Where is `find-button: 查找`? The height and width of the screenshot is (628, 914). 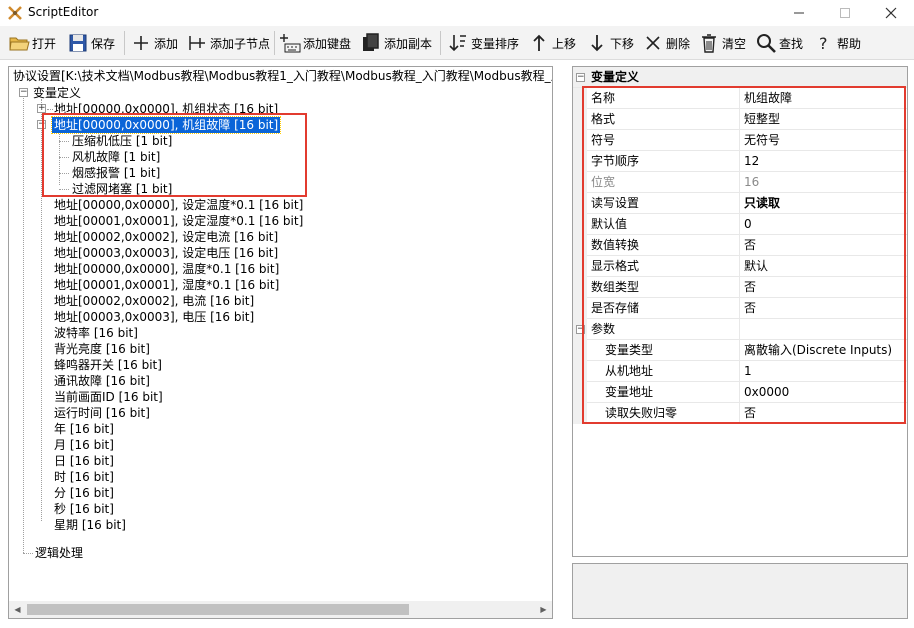
find-button: 查找 is located at coordinates (779, 43).